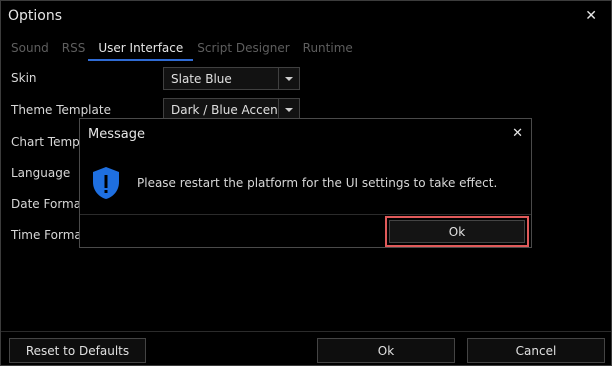 The width and height of the screenshot is (612, 366). I want to click on dialog-title: Message, so click(116, 134).